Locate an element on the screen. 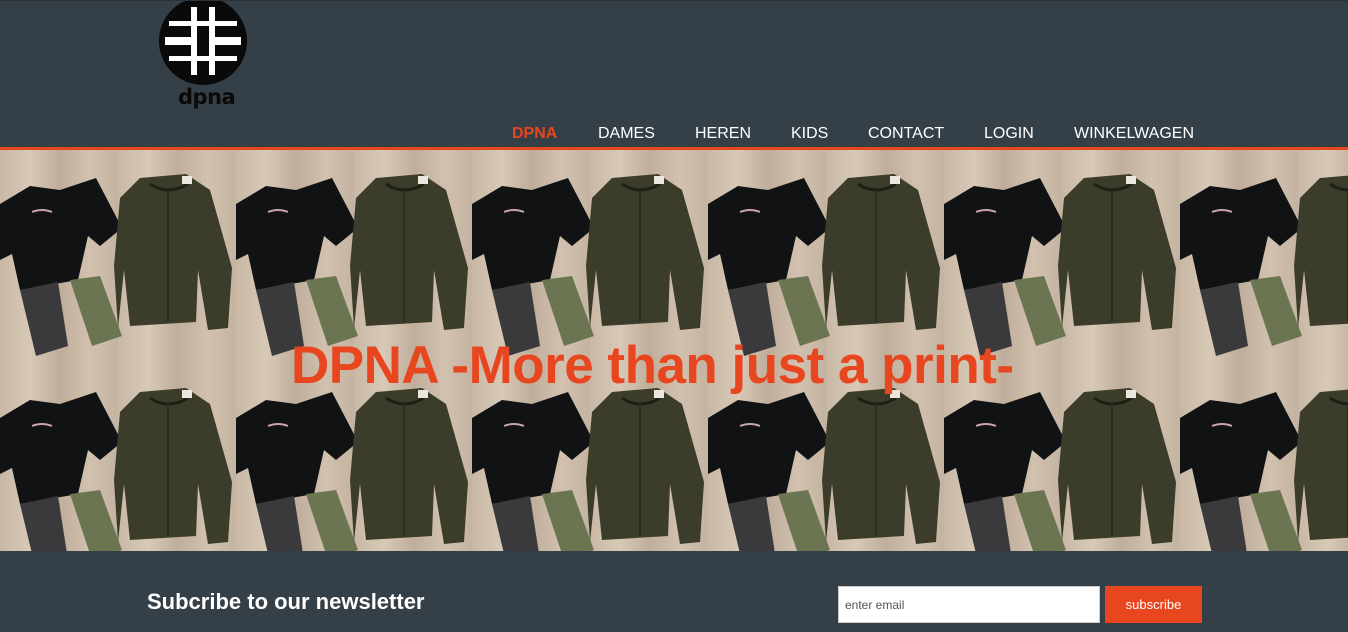 The image size is (1348, 632). newsletter-title: Subcribe to our newsletter is located at coordinates (286, 601).